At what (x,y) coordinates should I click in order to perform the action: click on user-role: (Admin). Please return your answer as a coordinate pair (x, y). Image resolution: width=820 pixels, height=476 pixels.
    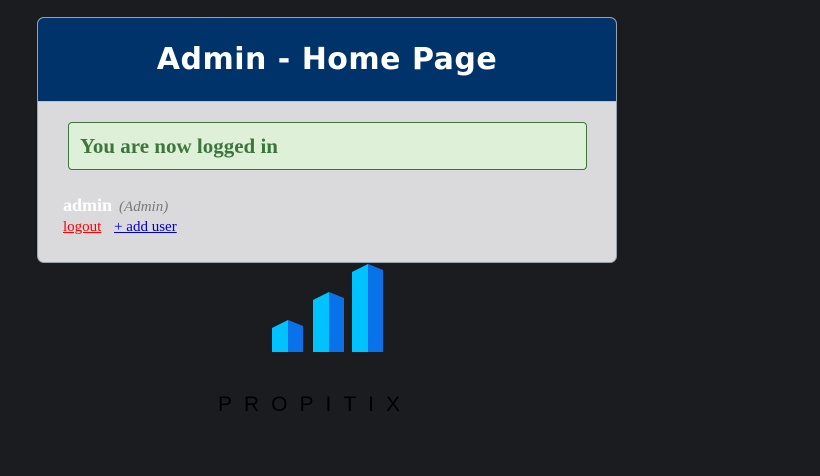
    Looking at the image, I should click on (144, 207).